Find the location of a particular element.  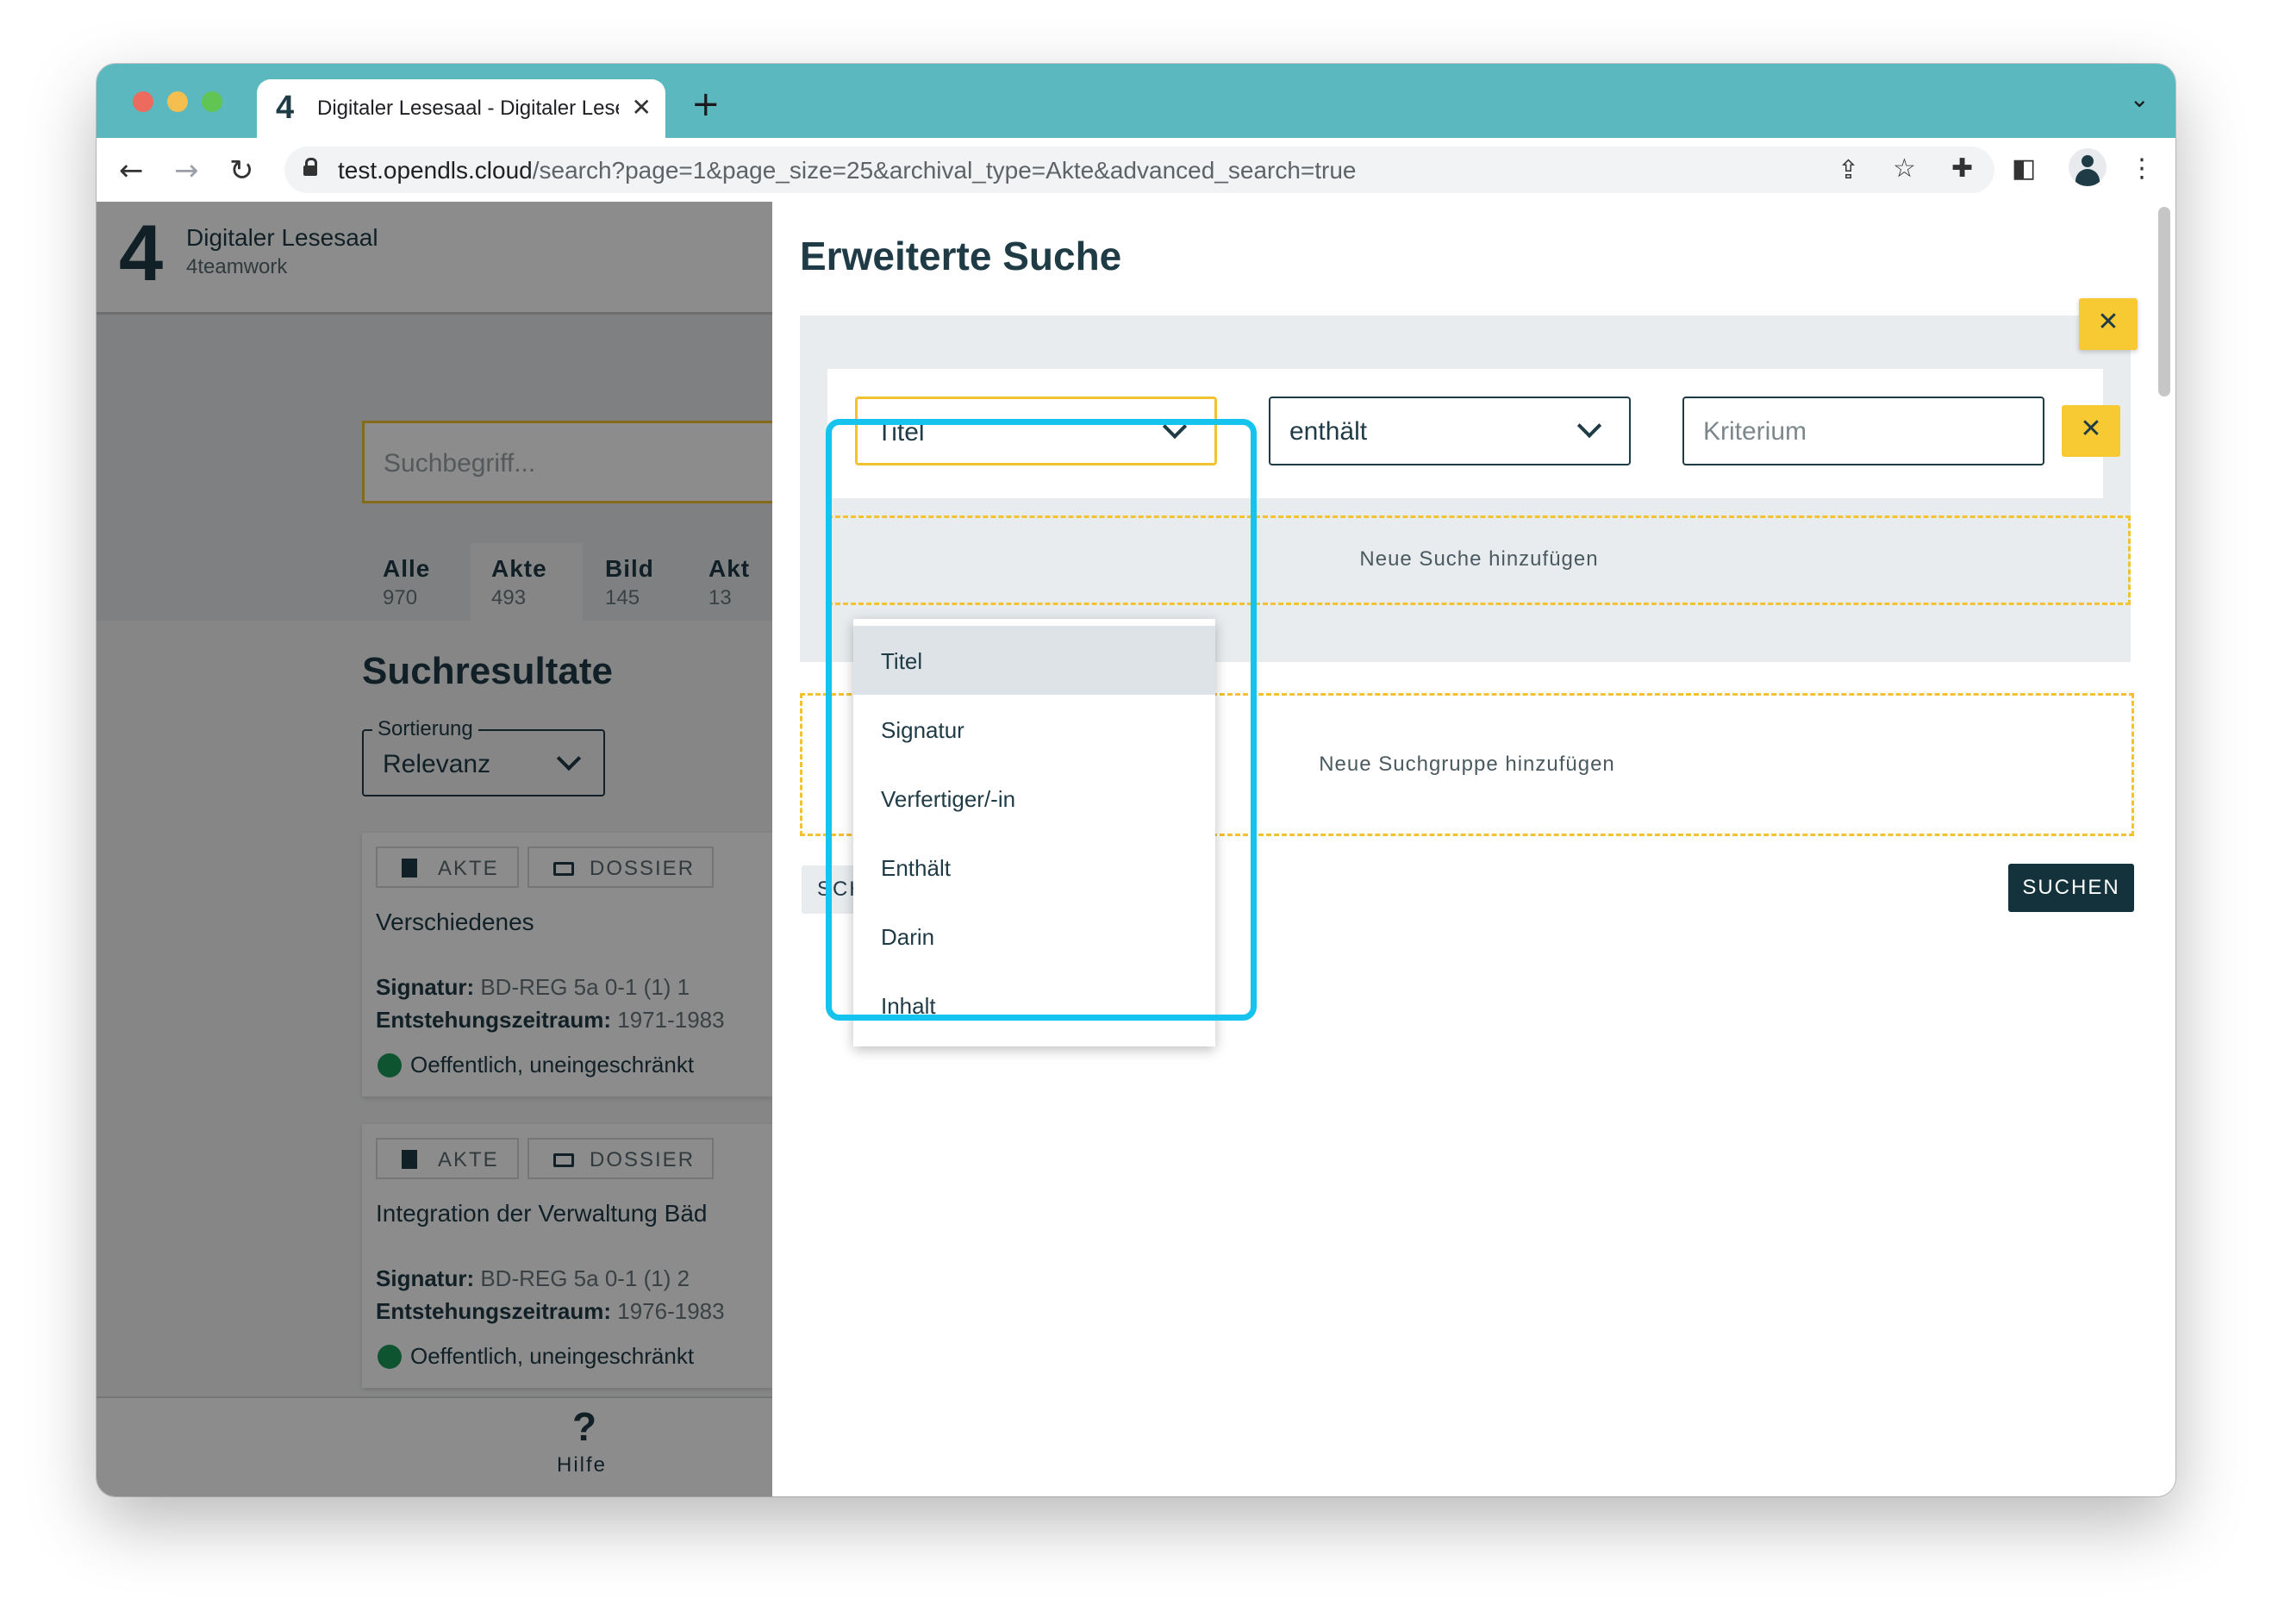

operator-select: enthält is located at coordinates (1450, 431).